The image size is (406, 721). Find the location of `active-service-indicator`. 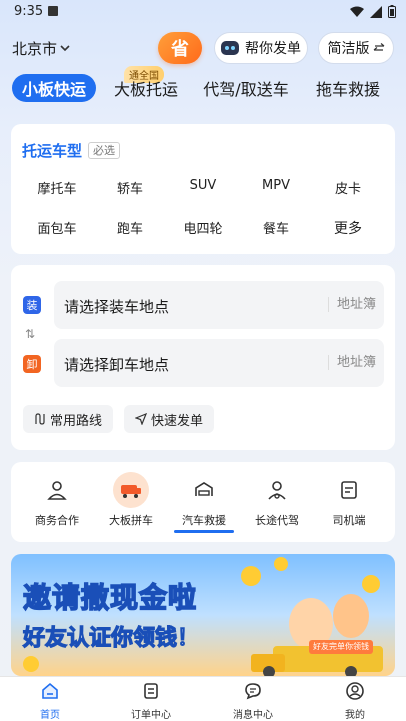

active-service-indicator is located at coordinates (204, 531).